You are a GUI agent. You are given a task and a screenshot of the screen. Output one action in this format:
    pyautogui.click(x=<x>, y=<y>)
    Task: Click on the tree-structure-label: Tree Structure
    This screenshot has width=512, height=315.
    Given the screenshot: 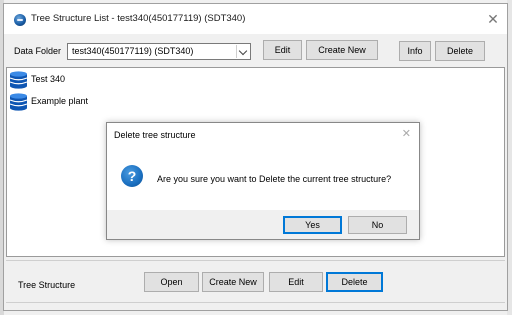 What is the action you would take?
    pyautogui.click(x=47, y=285)
    